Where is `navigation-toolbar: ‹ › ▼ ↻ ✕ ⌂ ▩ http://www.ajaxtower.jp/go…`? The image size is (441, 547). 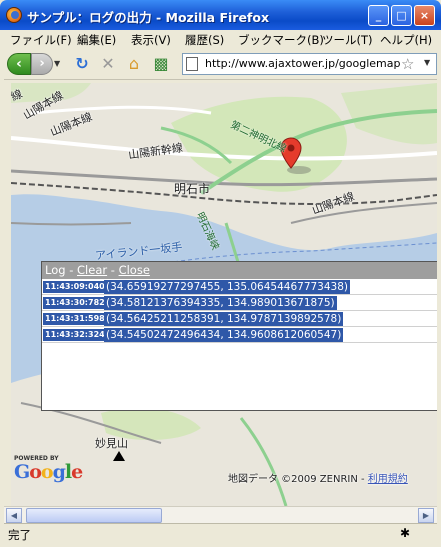
navigation-toolbar: ‹ › ▼ ↻ ✕ ⌂ ▩ http://www.ajaxtower.jp/go… is located at coordinates (220, 65).